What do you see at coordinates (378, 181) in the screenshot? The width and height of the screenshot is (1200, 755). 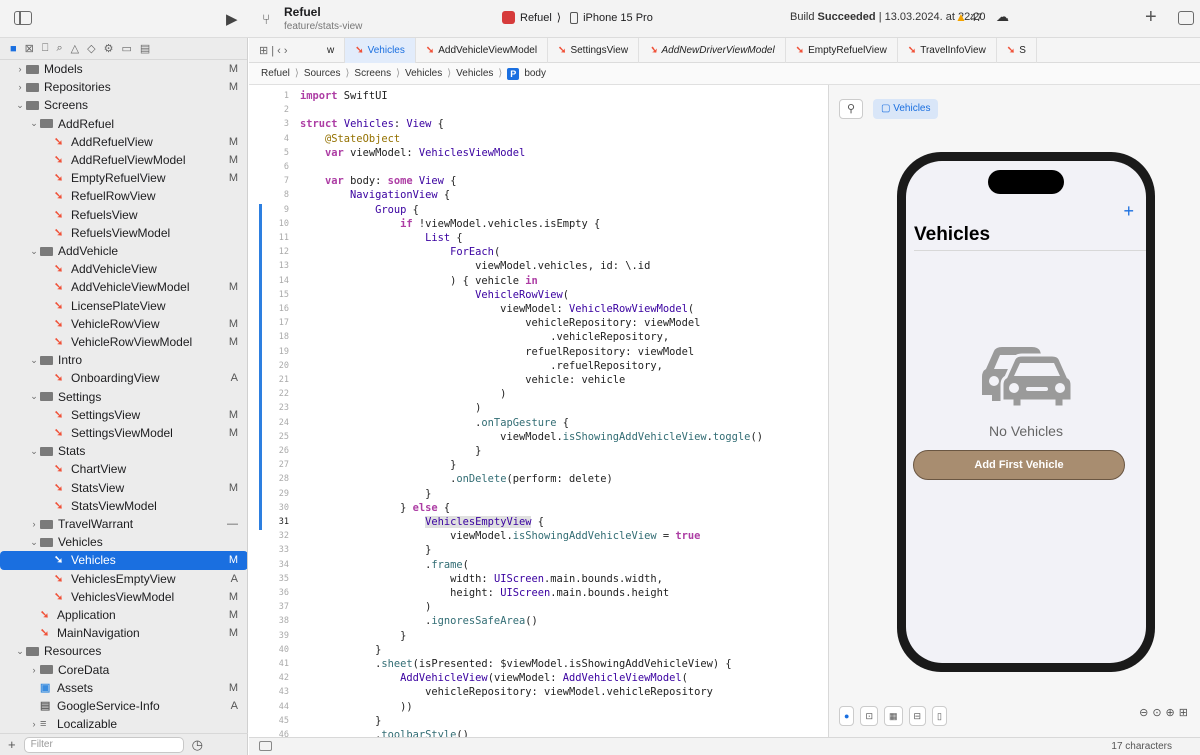 I see `code-line: var body: some View {` at bounding box center [378, 181].